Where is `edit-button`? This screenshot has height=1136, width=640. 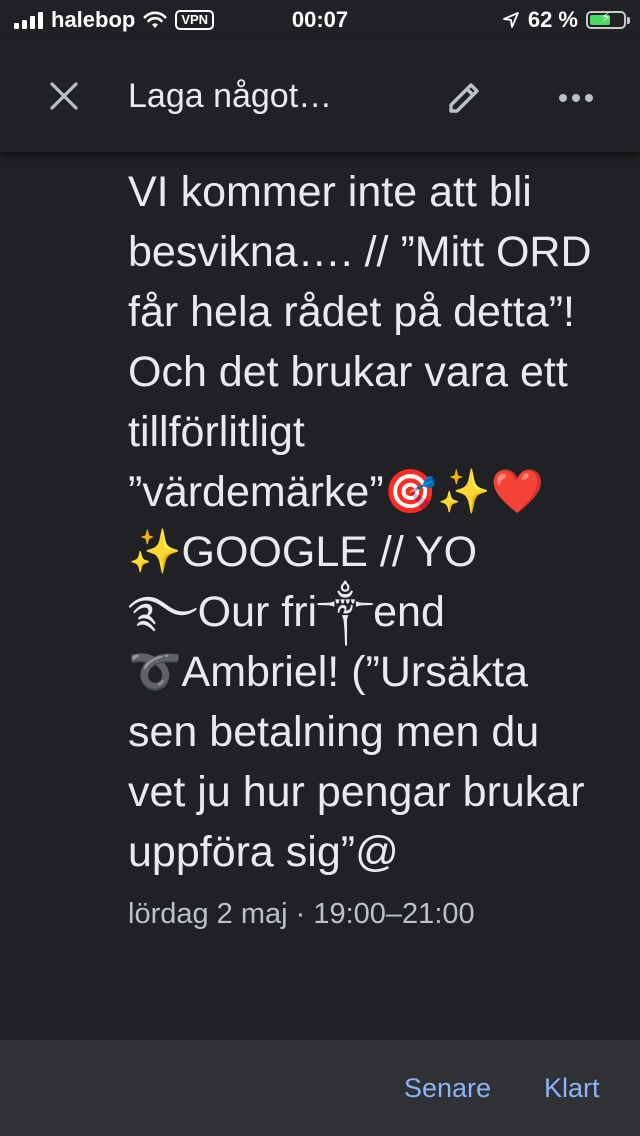
edit-button is located at coordinates (464, 98).